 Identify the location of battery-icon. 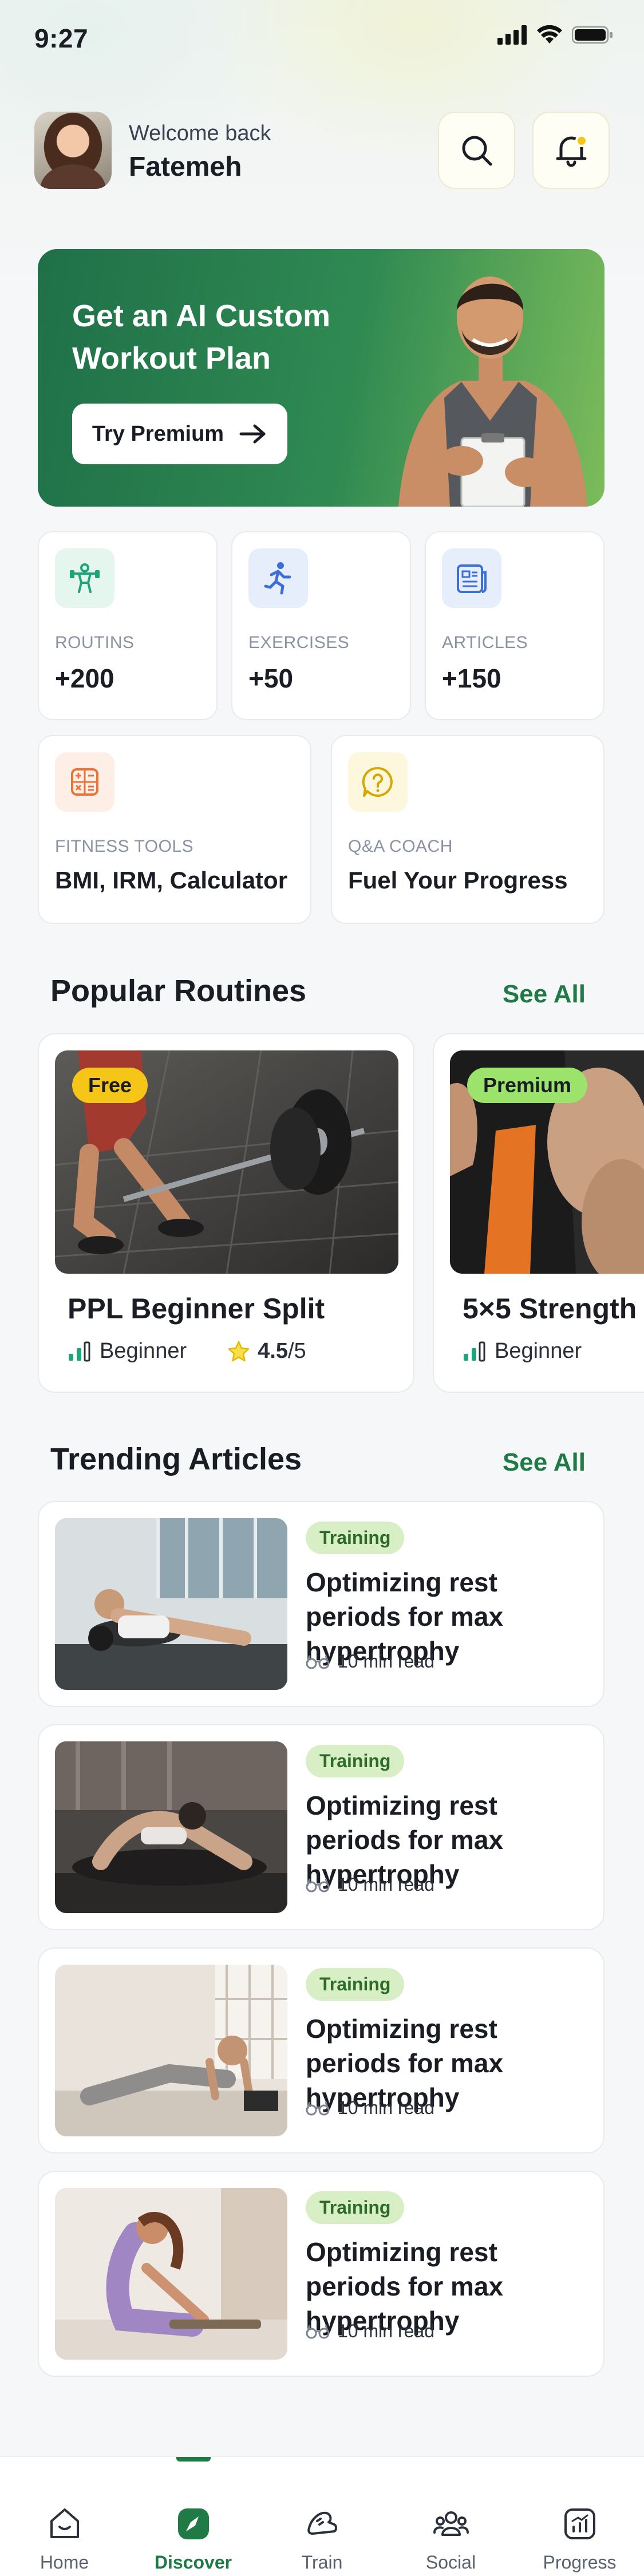
(592, 35).